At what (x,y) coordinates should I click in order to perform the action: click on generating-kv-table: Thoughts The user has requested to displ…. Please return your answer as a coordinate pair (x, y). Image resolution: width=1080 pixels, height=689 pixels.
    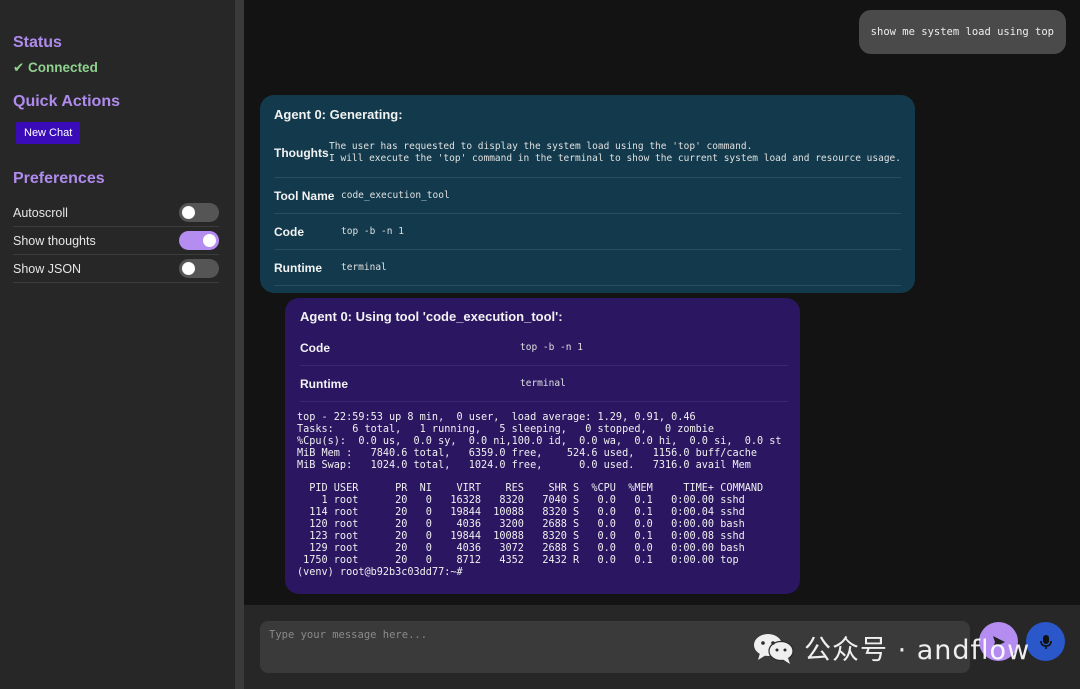
    Looking at the image, I should click on (587, 207).